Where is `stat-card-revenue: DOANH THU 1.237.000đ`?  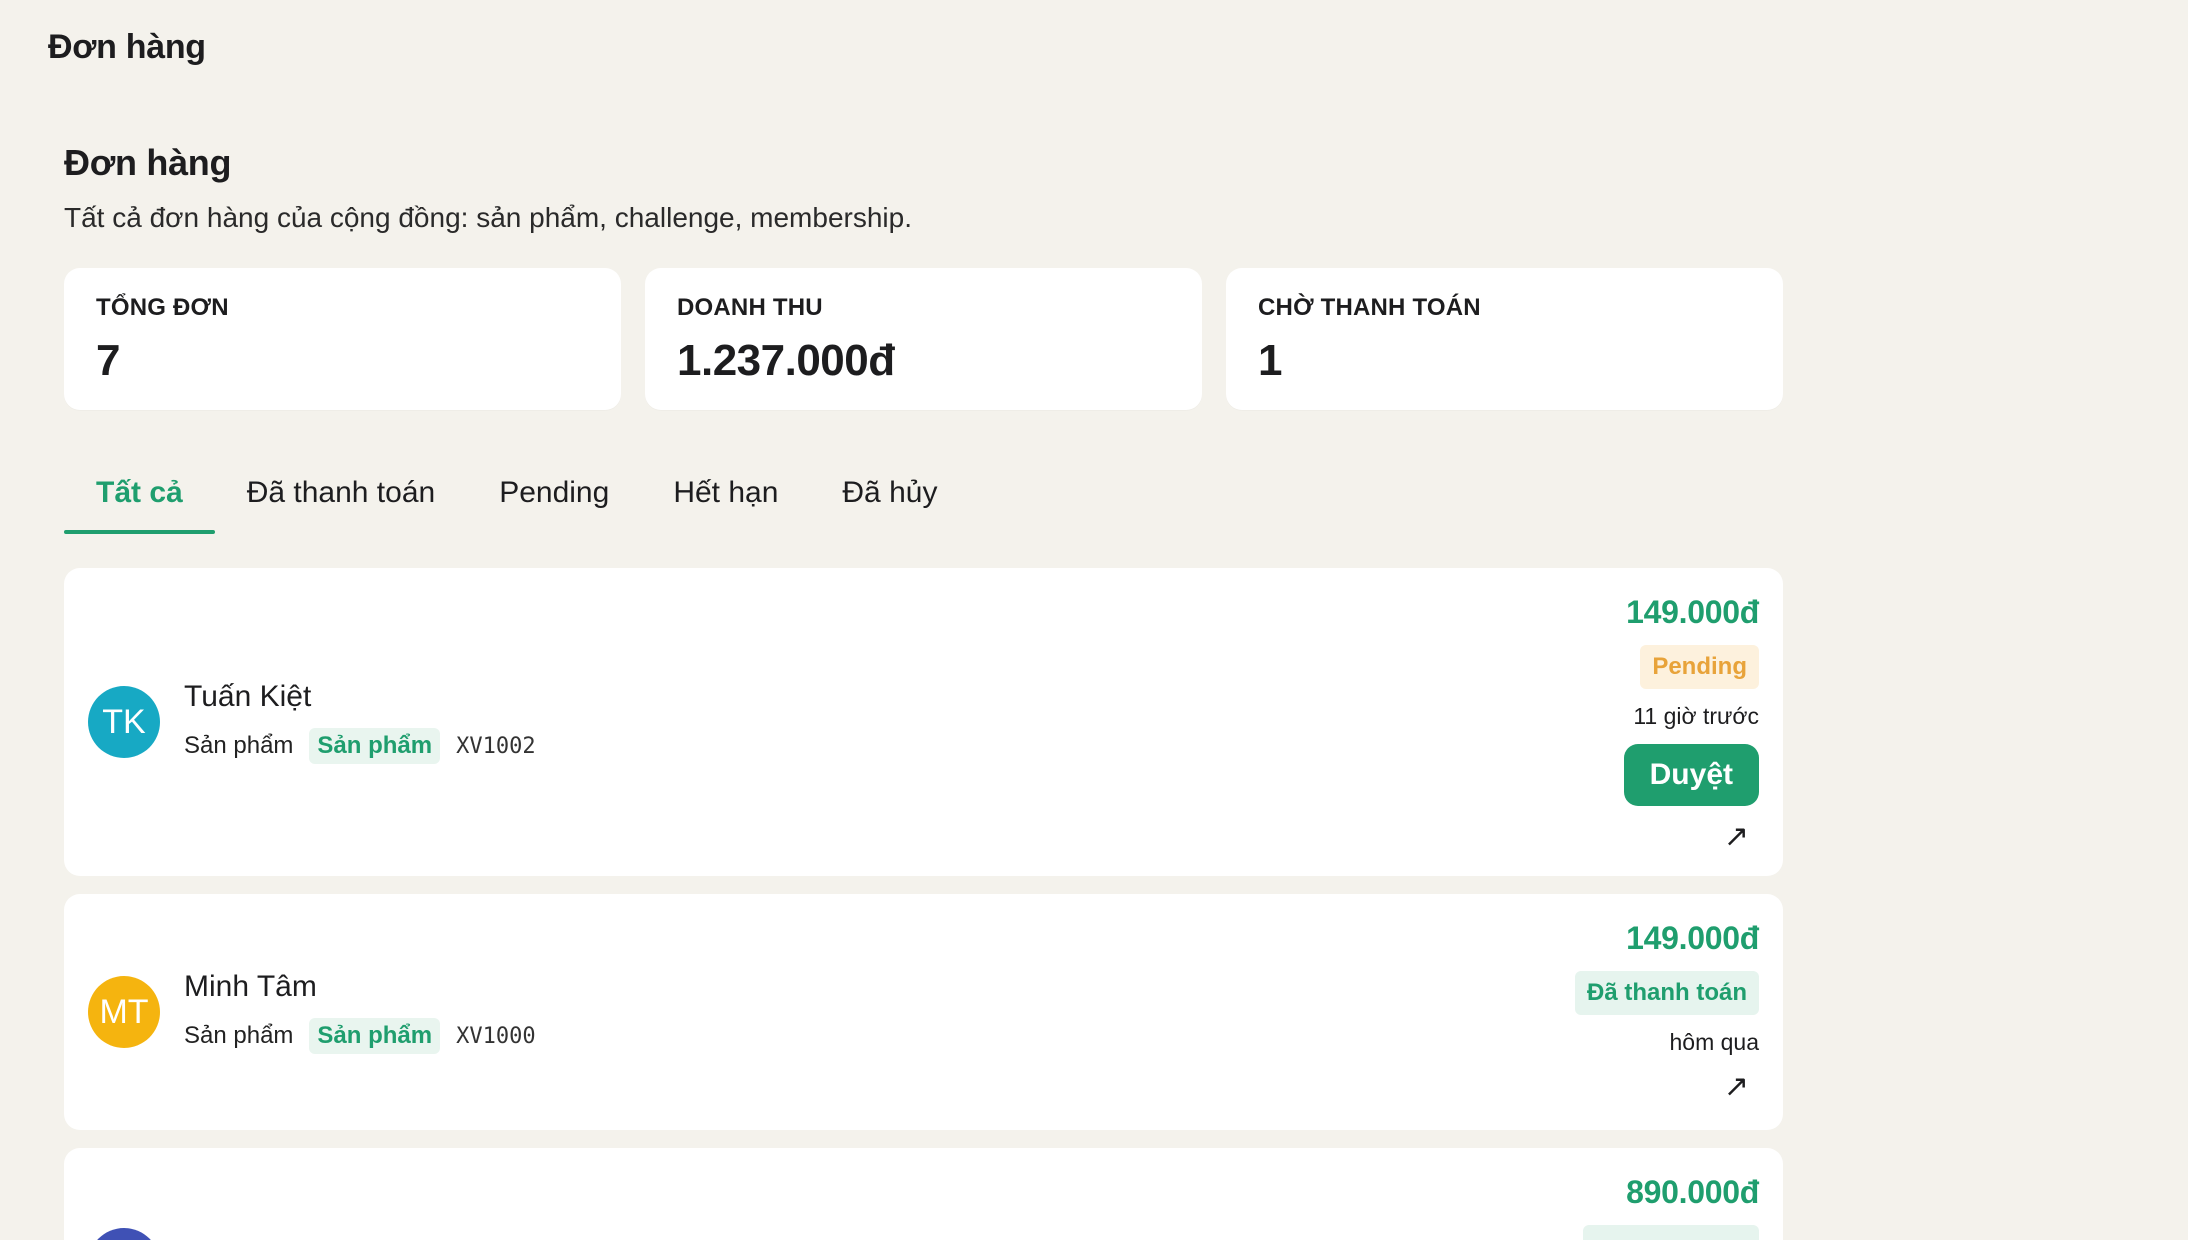 stat-card-revenue: DOANH THU 1.237.000đ is located at coordinates (923, 339).